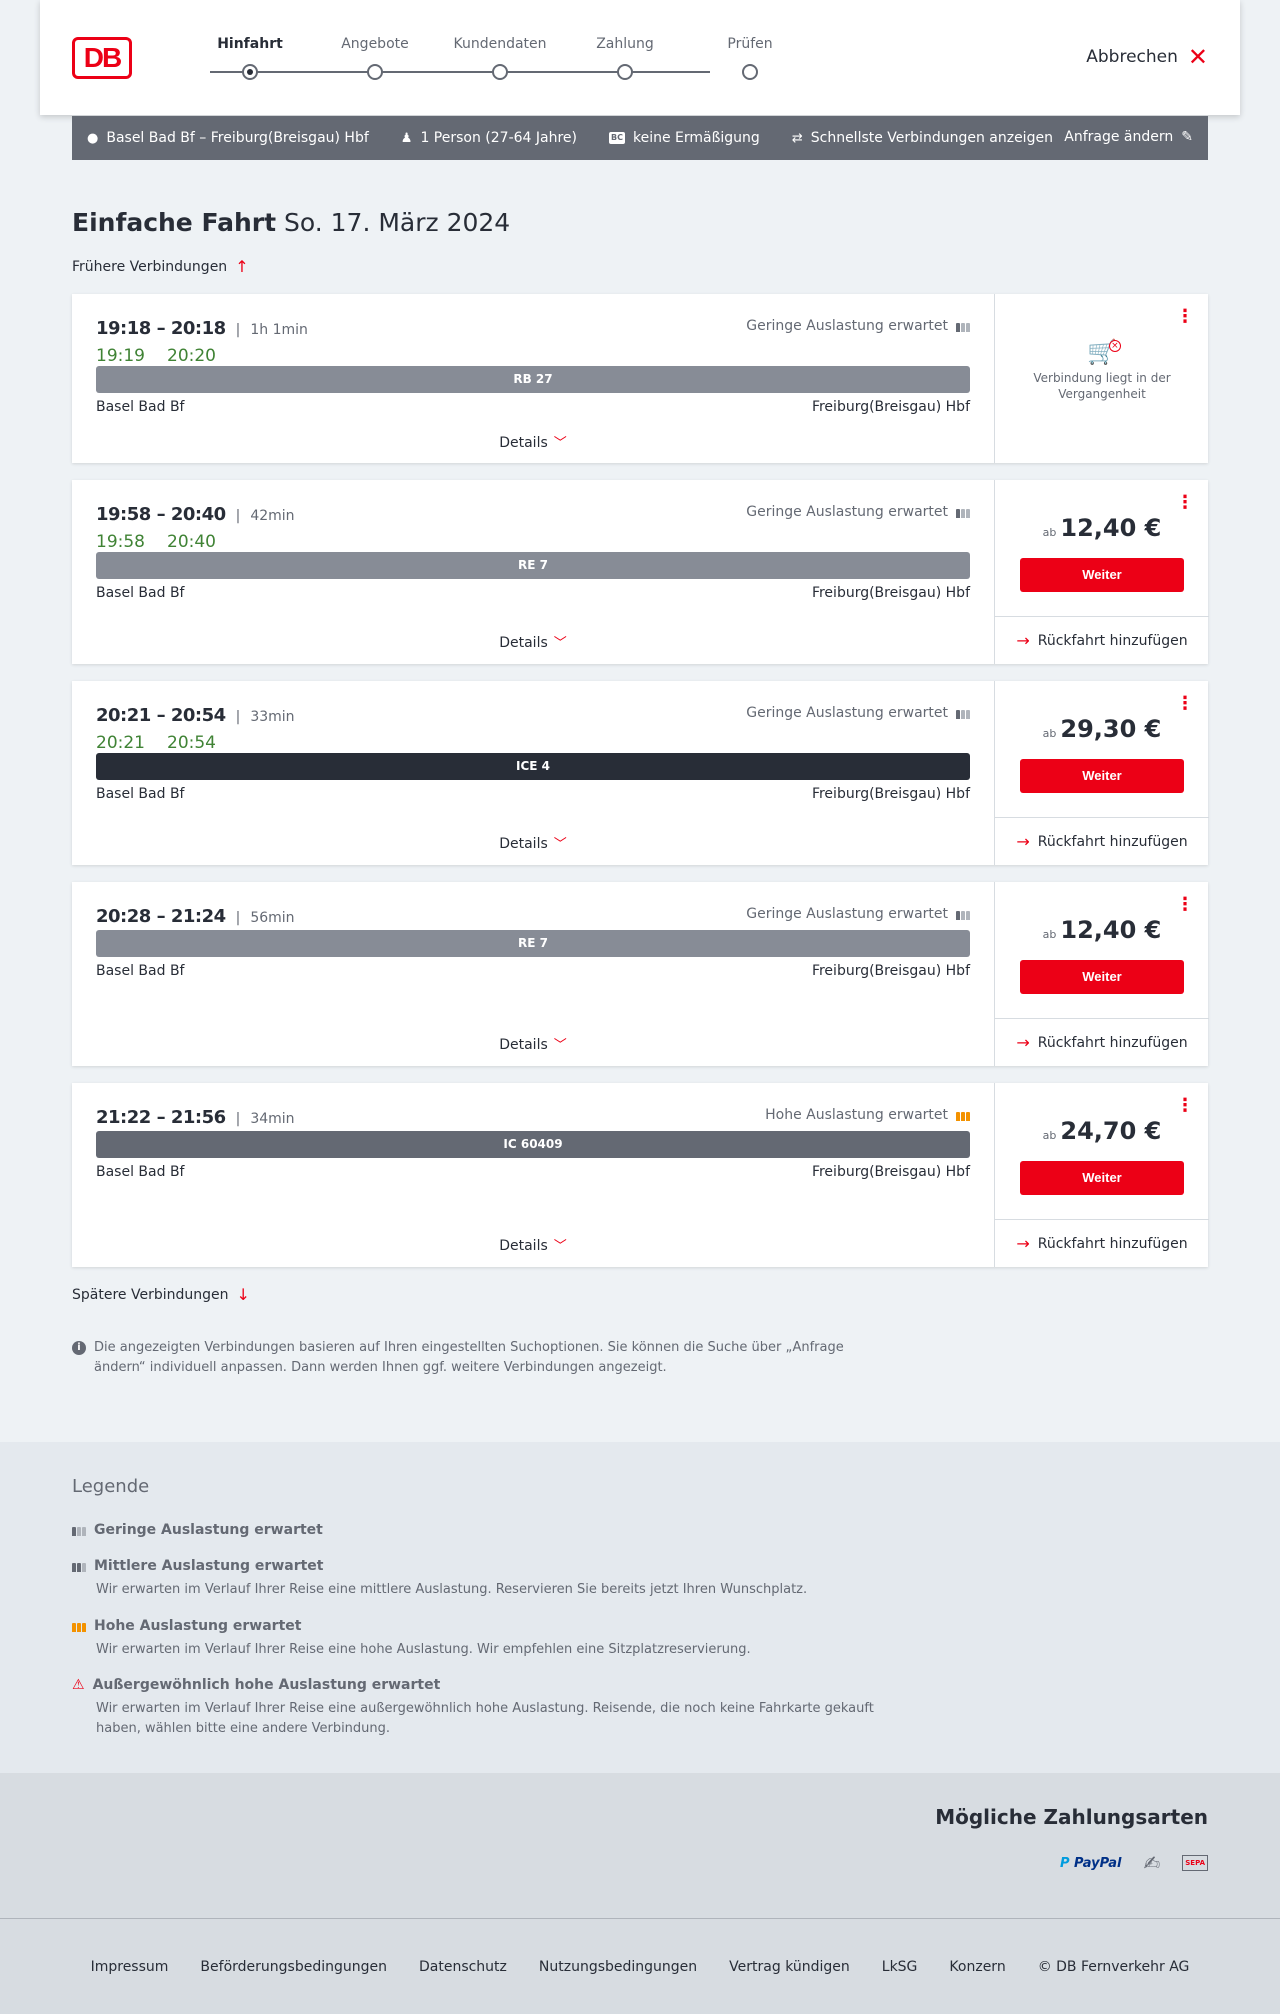 The image size is (1280, 2014). Describe the element at coordinates (1197, 57) in the screenshot. I see `close-icon: ✕` at that location.